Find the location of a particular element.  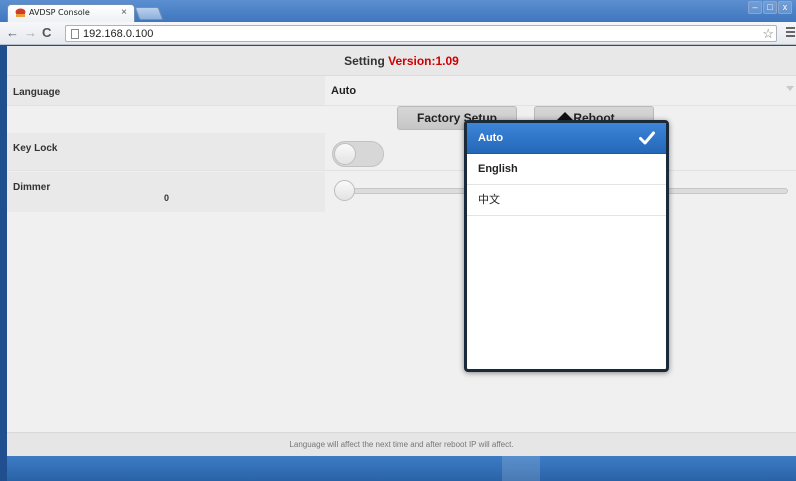

dimmer-label: Dimmer is located at coordinates (32, 187).